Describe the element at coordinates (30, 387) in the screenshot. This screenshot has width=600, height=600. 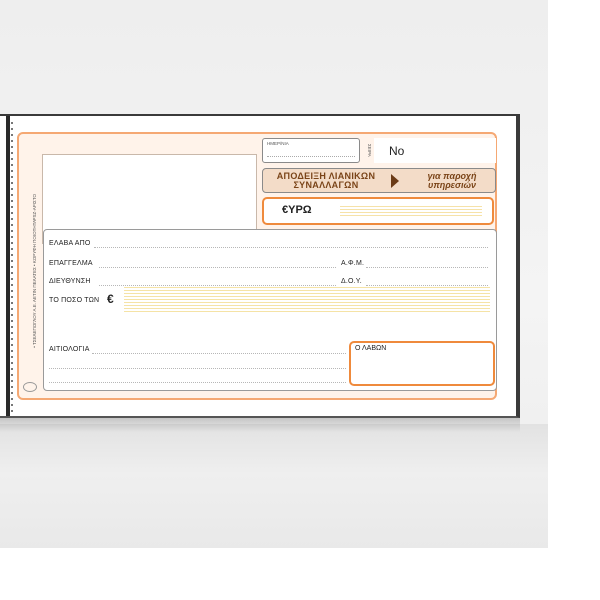
I see `recycle-icon` at that location.